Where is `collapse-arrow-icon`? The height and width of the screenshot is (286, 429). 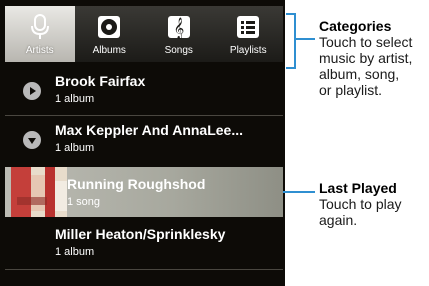 collapse-arrow-icon is located at coordinates (32, 140).